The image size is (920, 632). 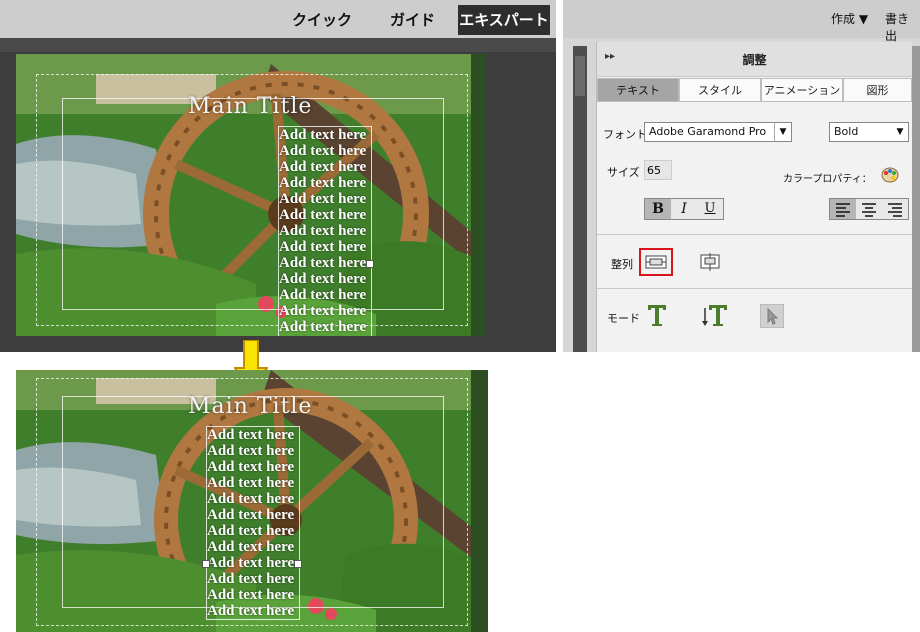 I want to click on canvas-edge, so click(x=278, y=45).